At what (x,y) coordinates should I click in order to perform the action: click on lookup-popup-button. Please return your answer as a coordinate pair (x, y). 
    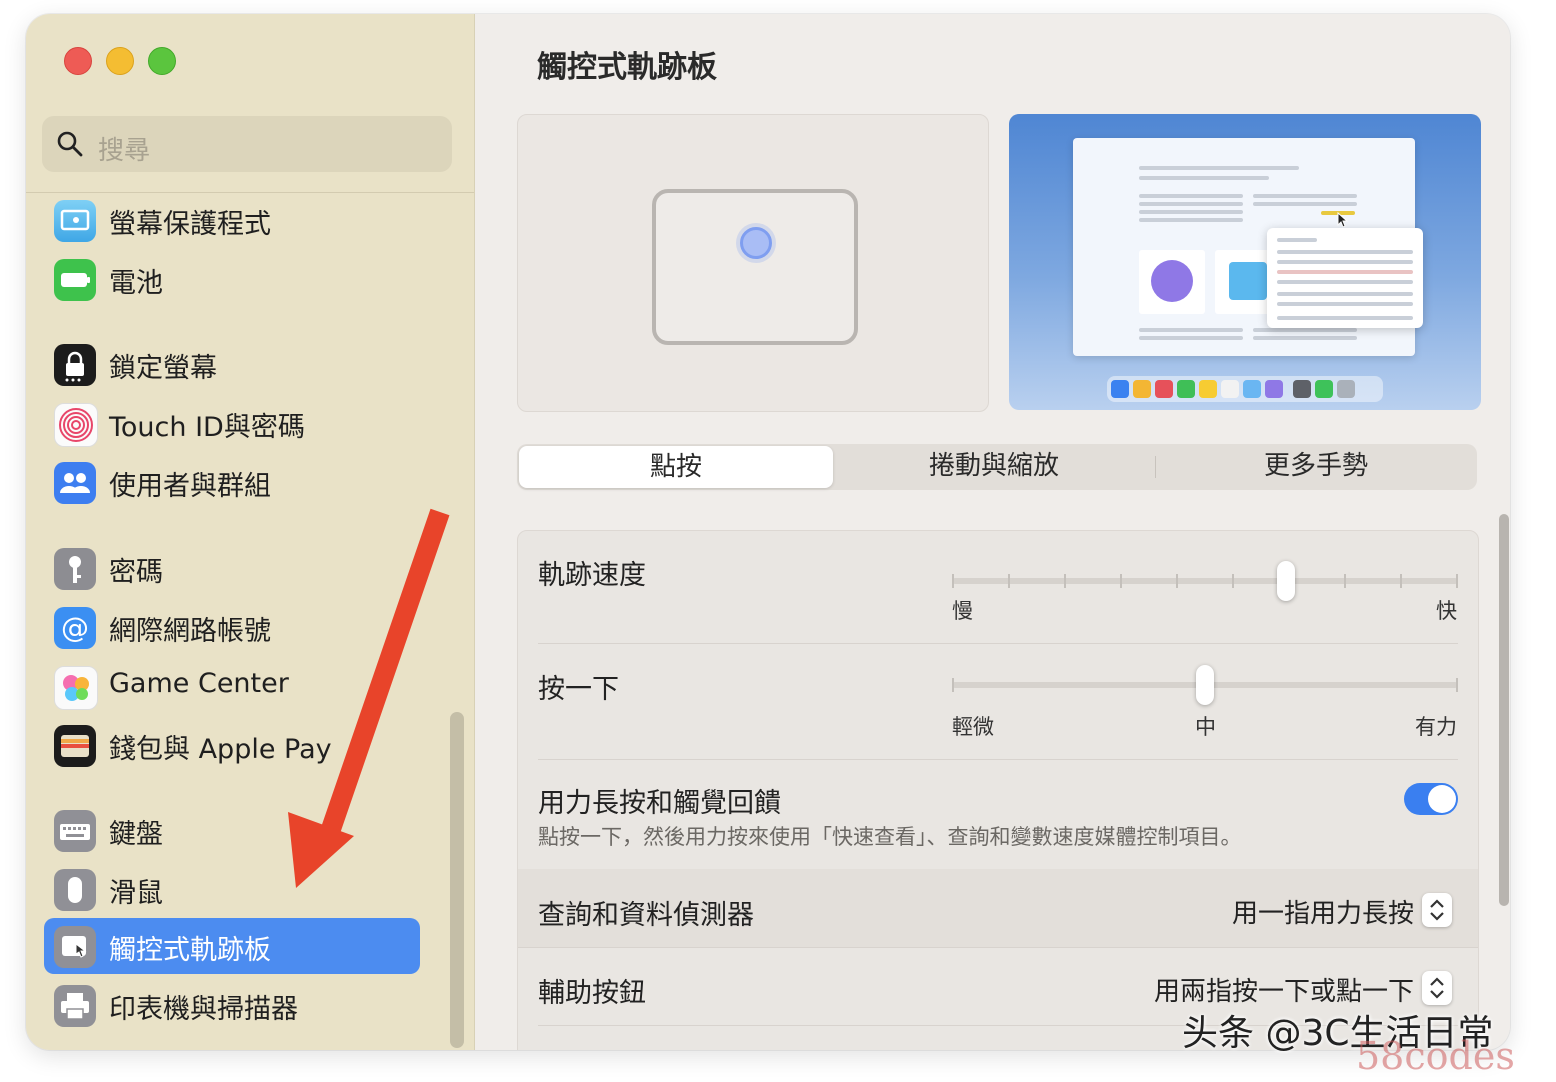
    Looking at the image, I should click on (1437, 910).